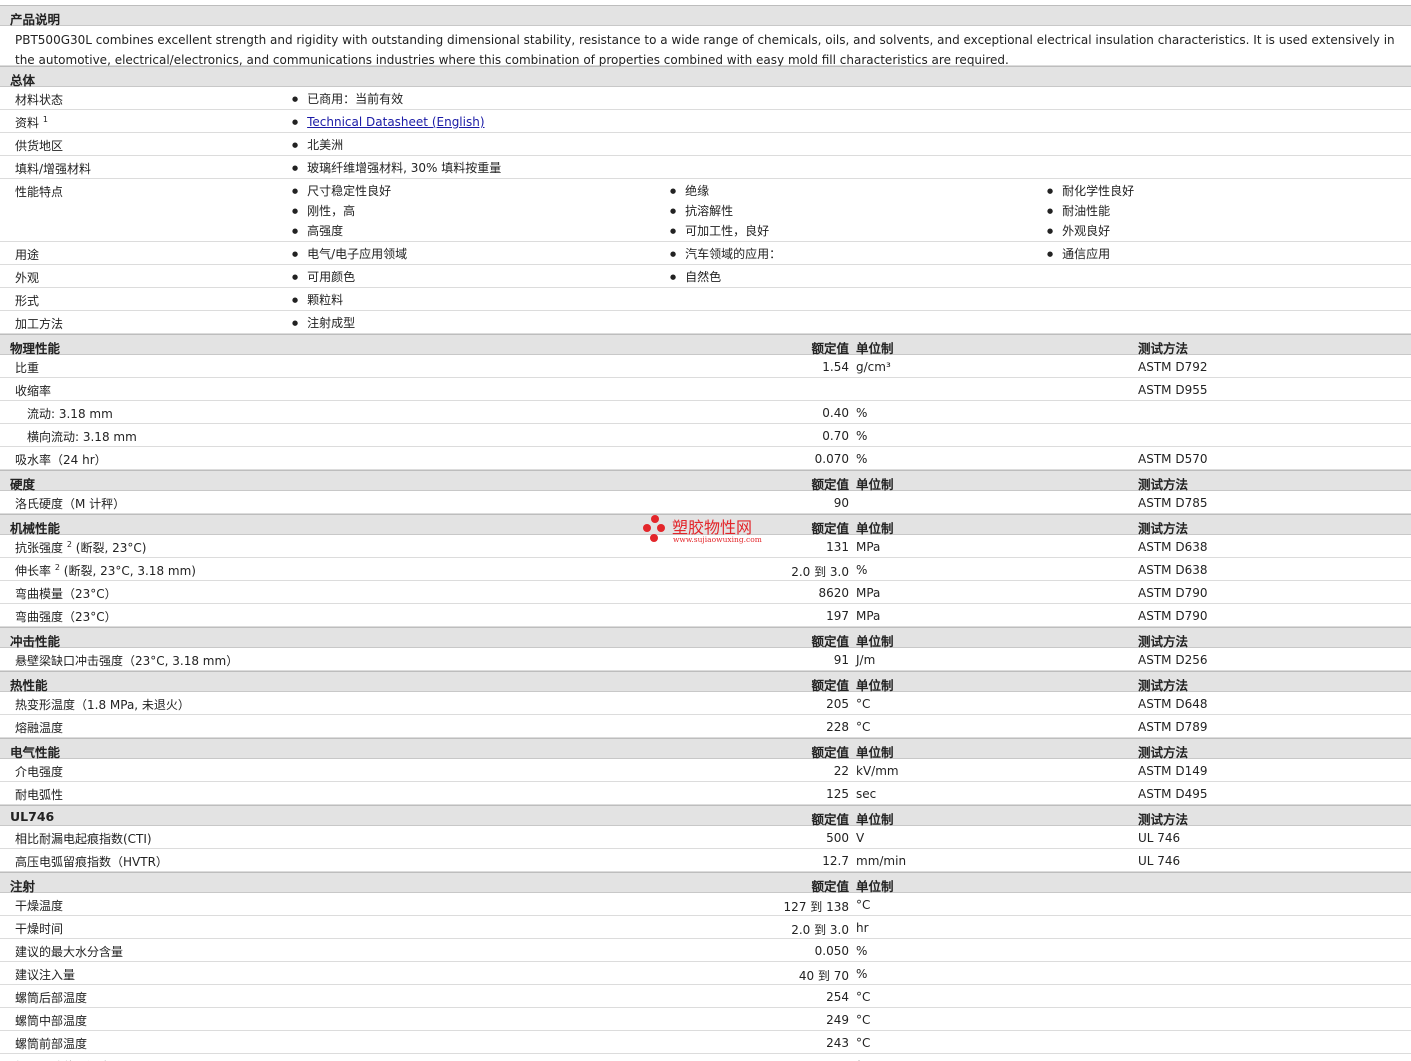  I want to click on bullet-item: 外观良好, so click(1089, 233).